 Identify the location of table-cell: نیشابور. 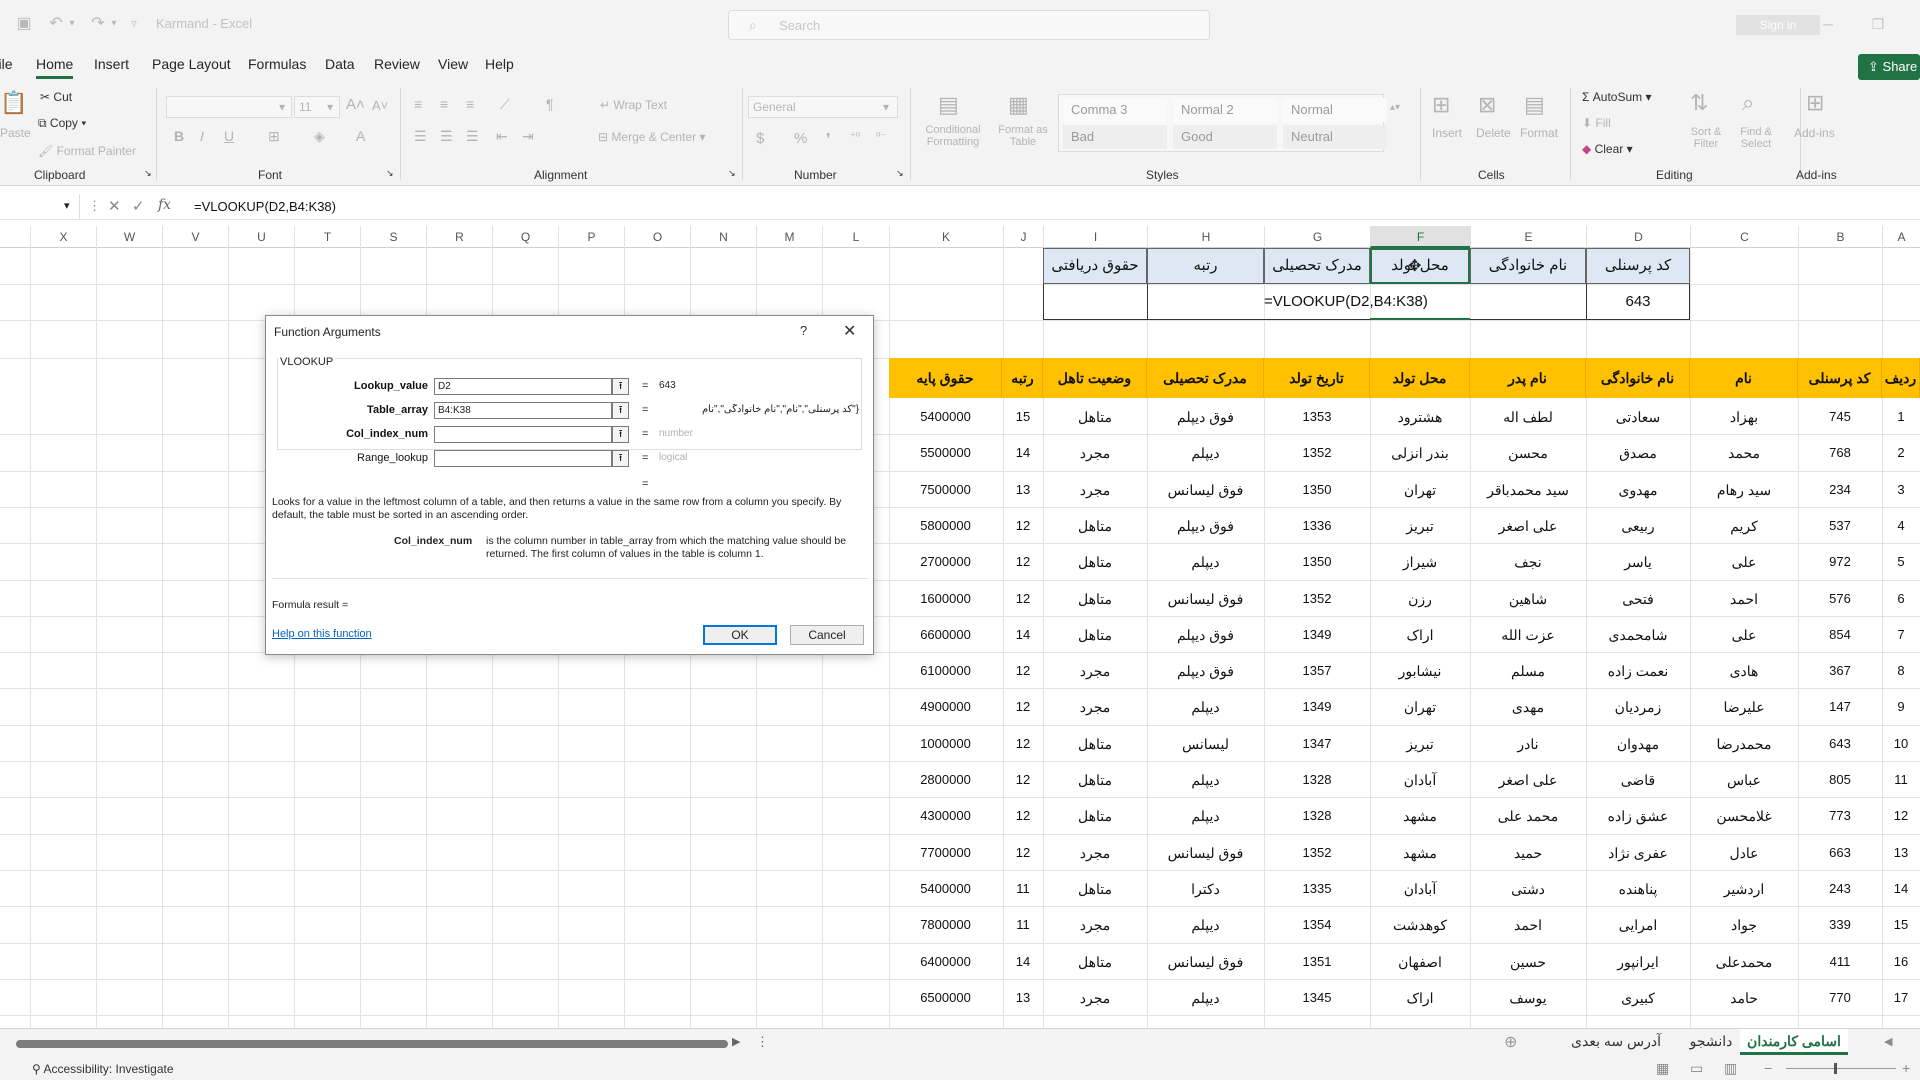
(1420, 671).